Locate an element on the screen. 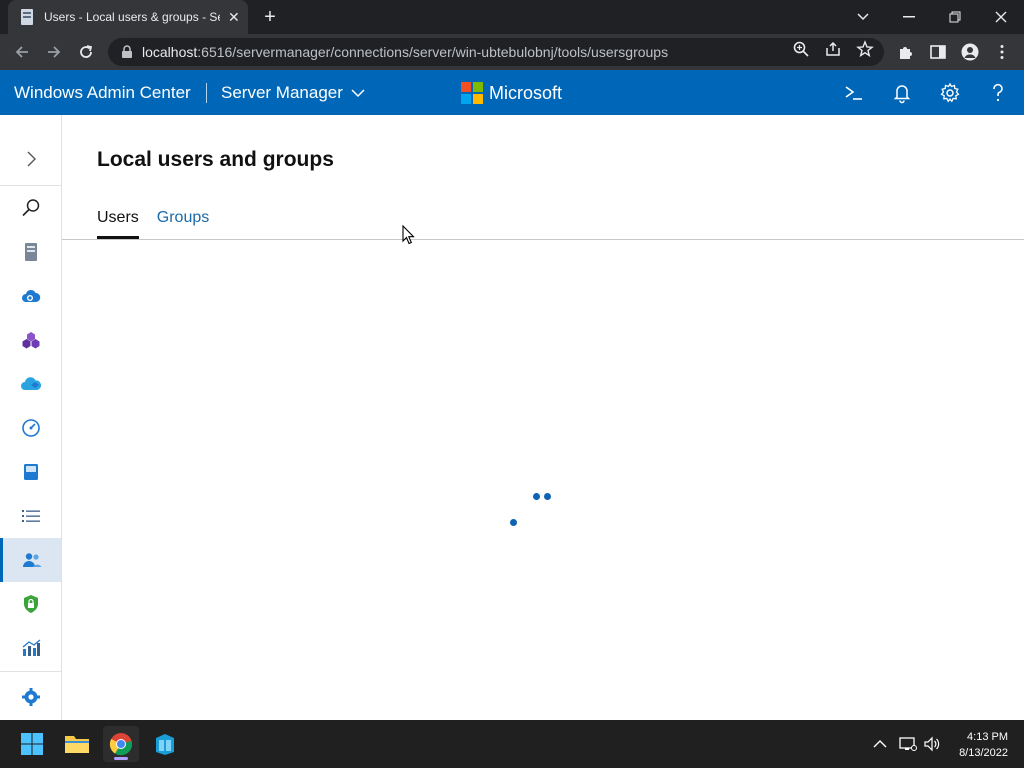 The width and height of the screenshot is (1024, 768). context-switcher: Server Manager is located at coordinates (293, 93).